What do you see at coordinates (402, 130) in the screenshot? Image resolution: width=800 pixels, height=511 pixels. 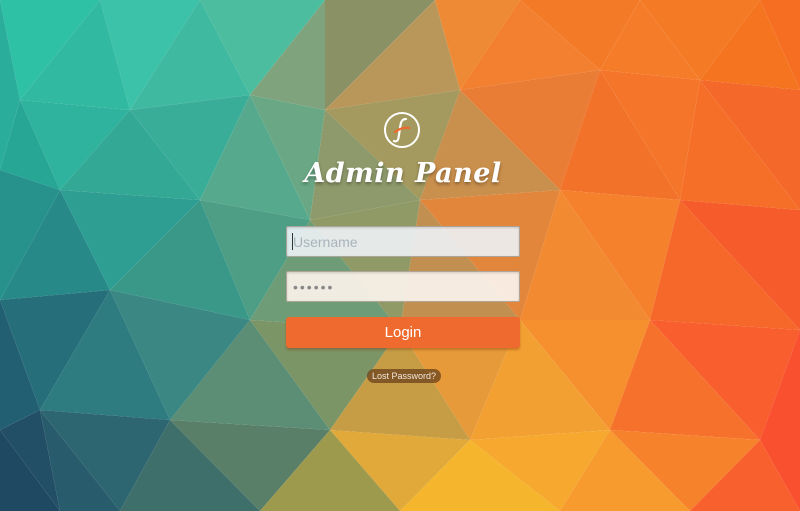 I see `script-f-logo-icon` at bounding box center [402, 130].